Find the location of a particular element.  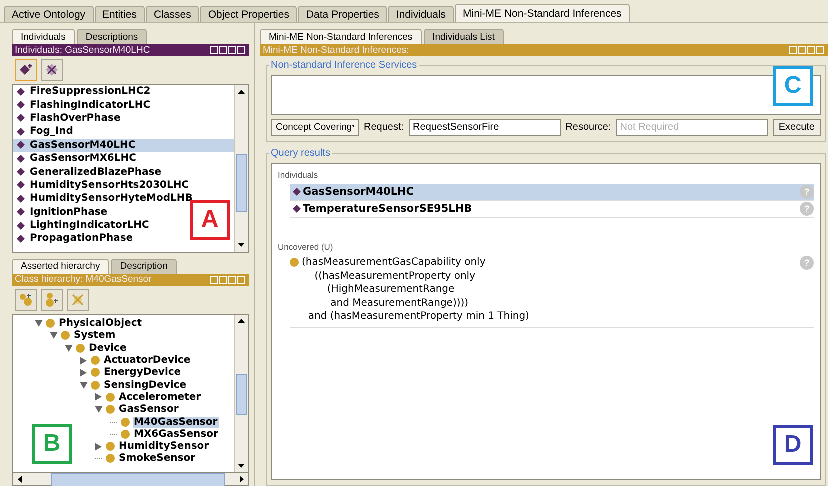

individual-item: Fog_Ind is located at coordinates (44, 132).